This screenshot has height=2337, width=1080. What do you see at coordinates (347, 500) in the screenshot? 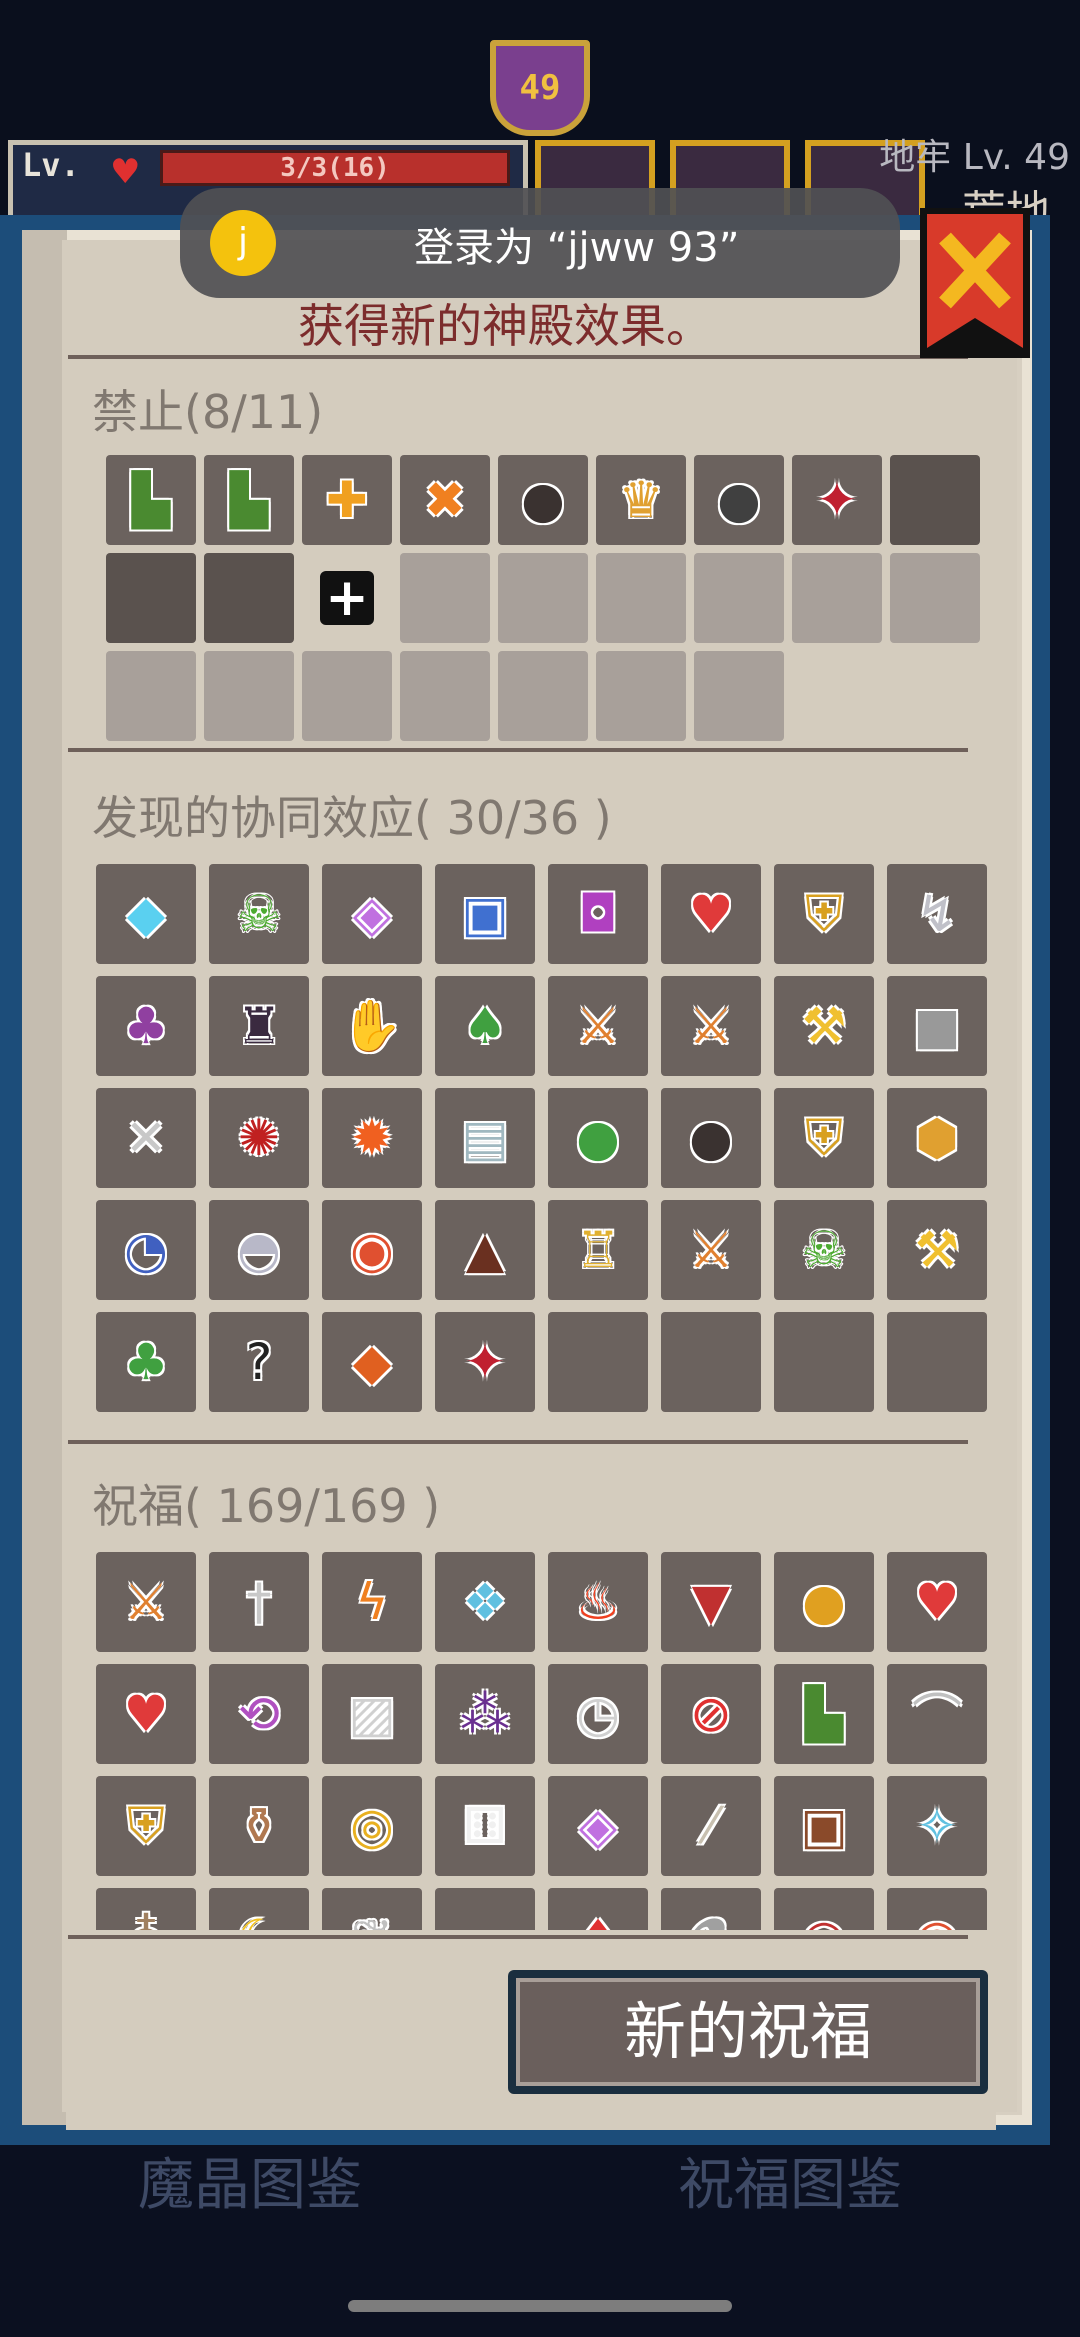
I see `banned-slot: ✚` at bounding box center [347, 500].